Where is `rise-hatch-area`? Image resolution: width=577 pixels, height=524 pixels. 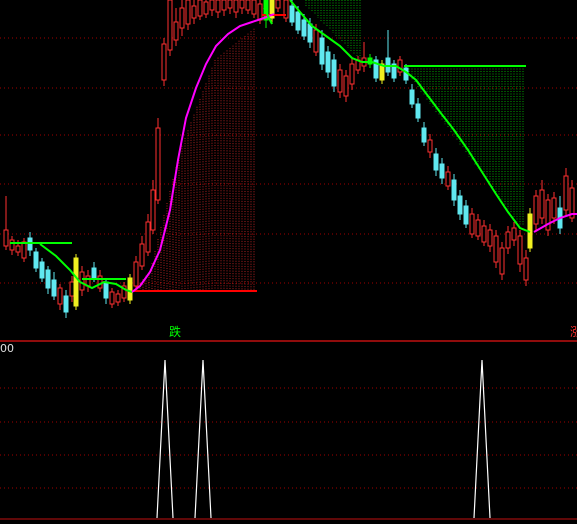
rise-hatch-area is located at coordinates (194, 159).